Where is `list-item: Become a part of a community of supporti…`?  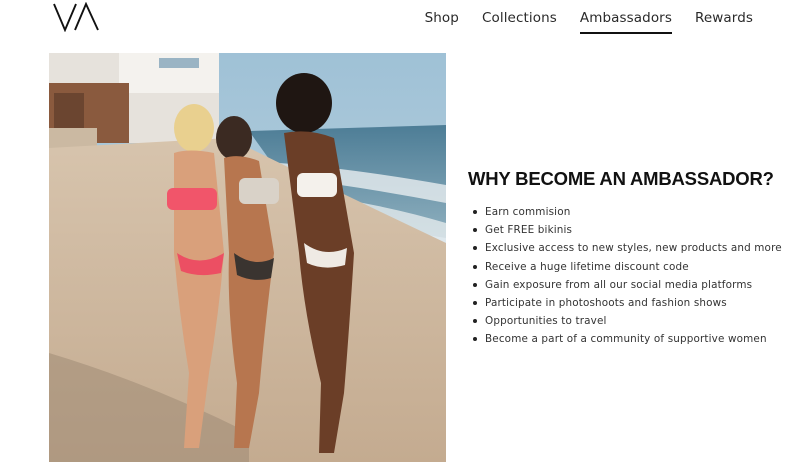 list-item: Become a part of a community of supporti… is located at coordinates (618, 339).